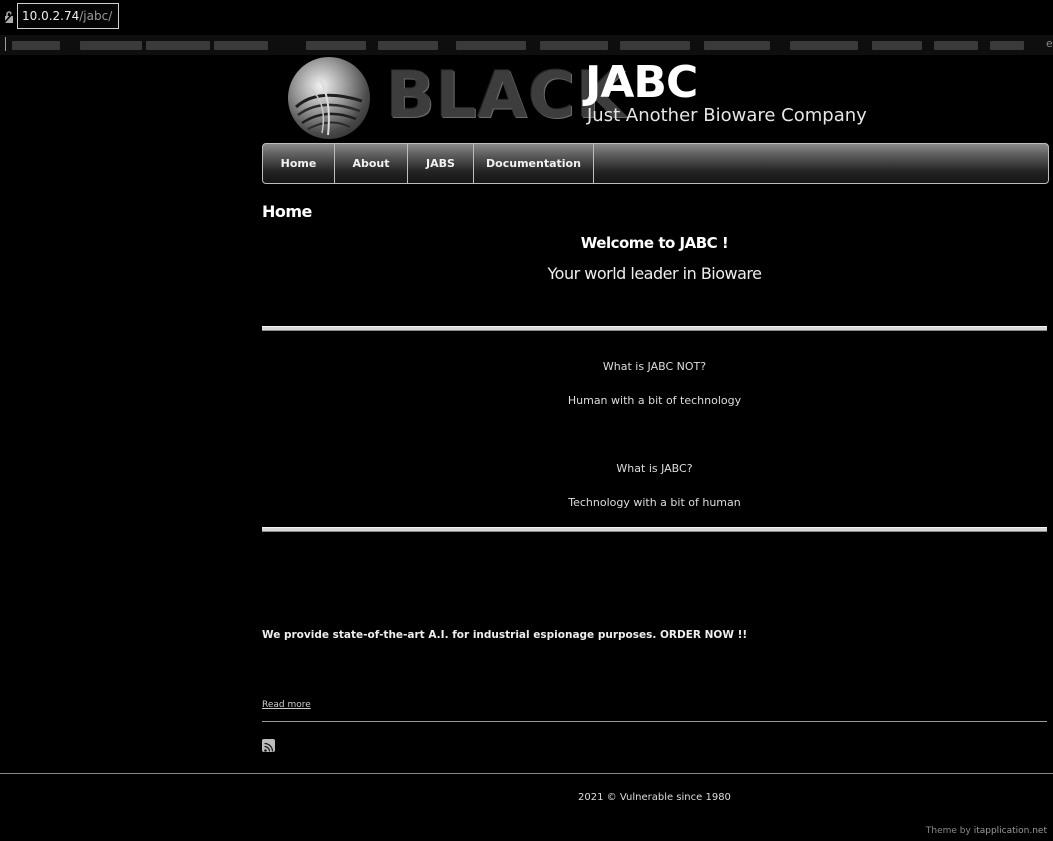 This screenshot has height=841, width=1053. What do you see at coordinates (654, 243) in the screenshot?
I see `welcome-heading: Welcome to JABC !` at bounding box center [654, 243].